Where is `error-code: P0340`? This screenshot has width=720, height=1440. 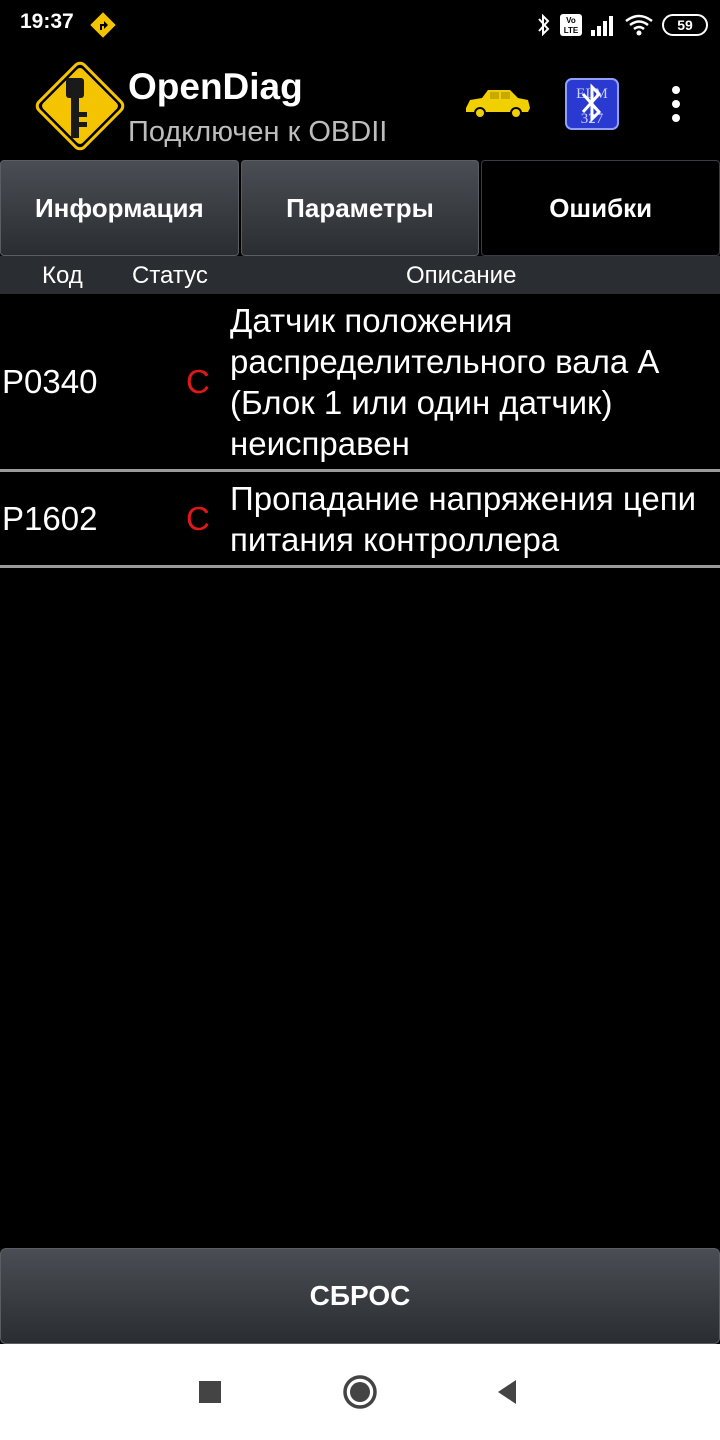
error-code: P0340 is located at coordinates (50, 381).